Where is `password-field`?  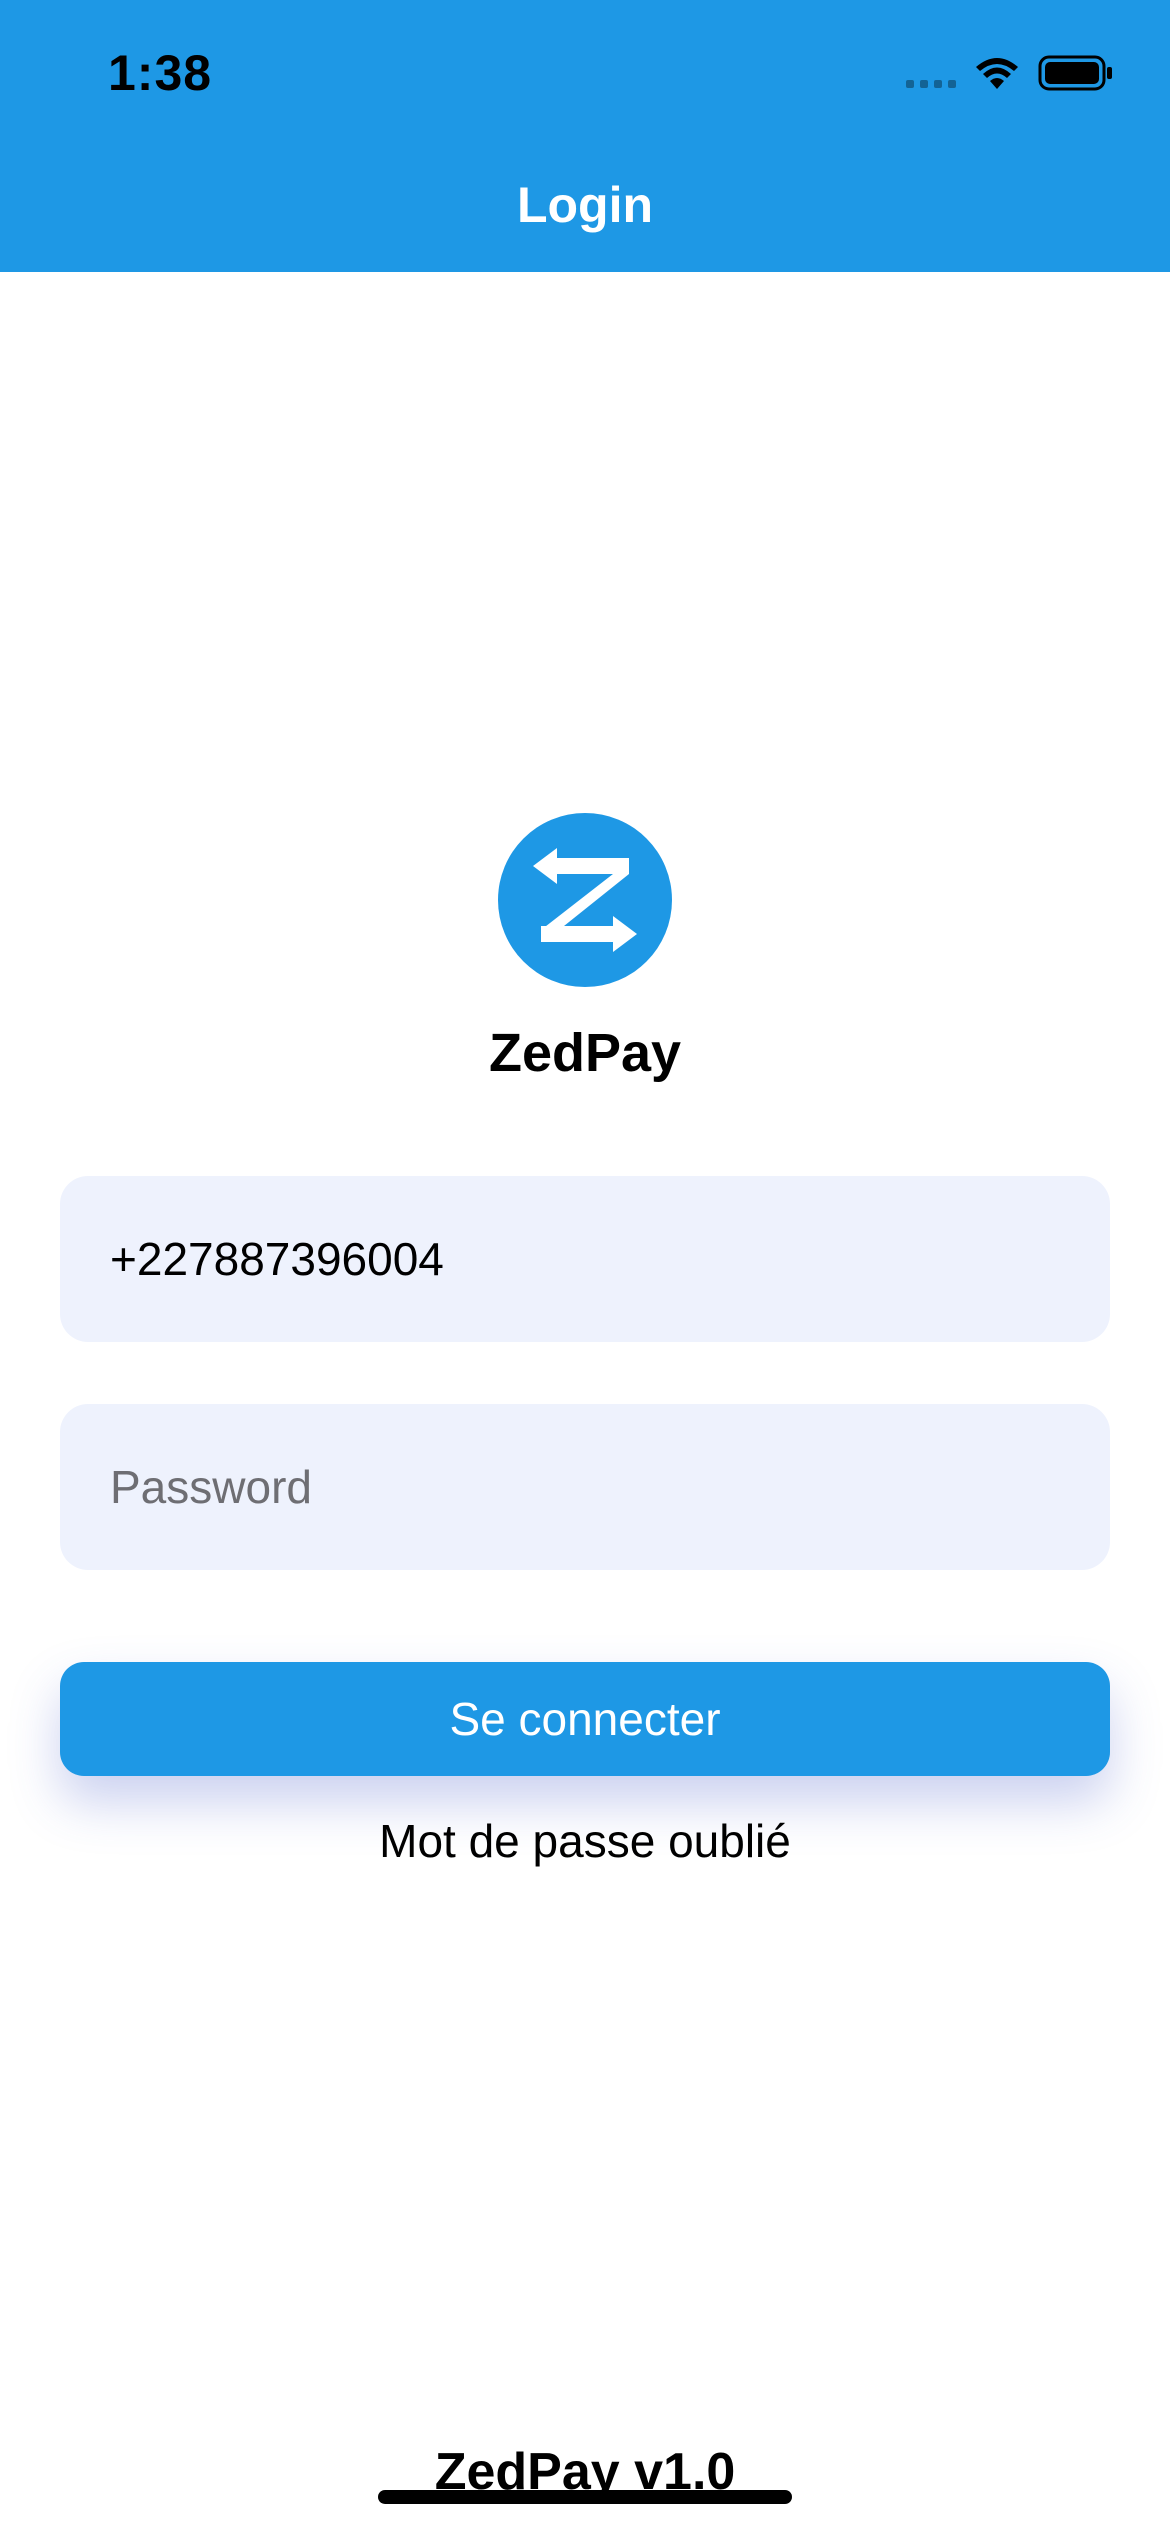 password-field is located at coordinates (585, 1487).